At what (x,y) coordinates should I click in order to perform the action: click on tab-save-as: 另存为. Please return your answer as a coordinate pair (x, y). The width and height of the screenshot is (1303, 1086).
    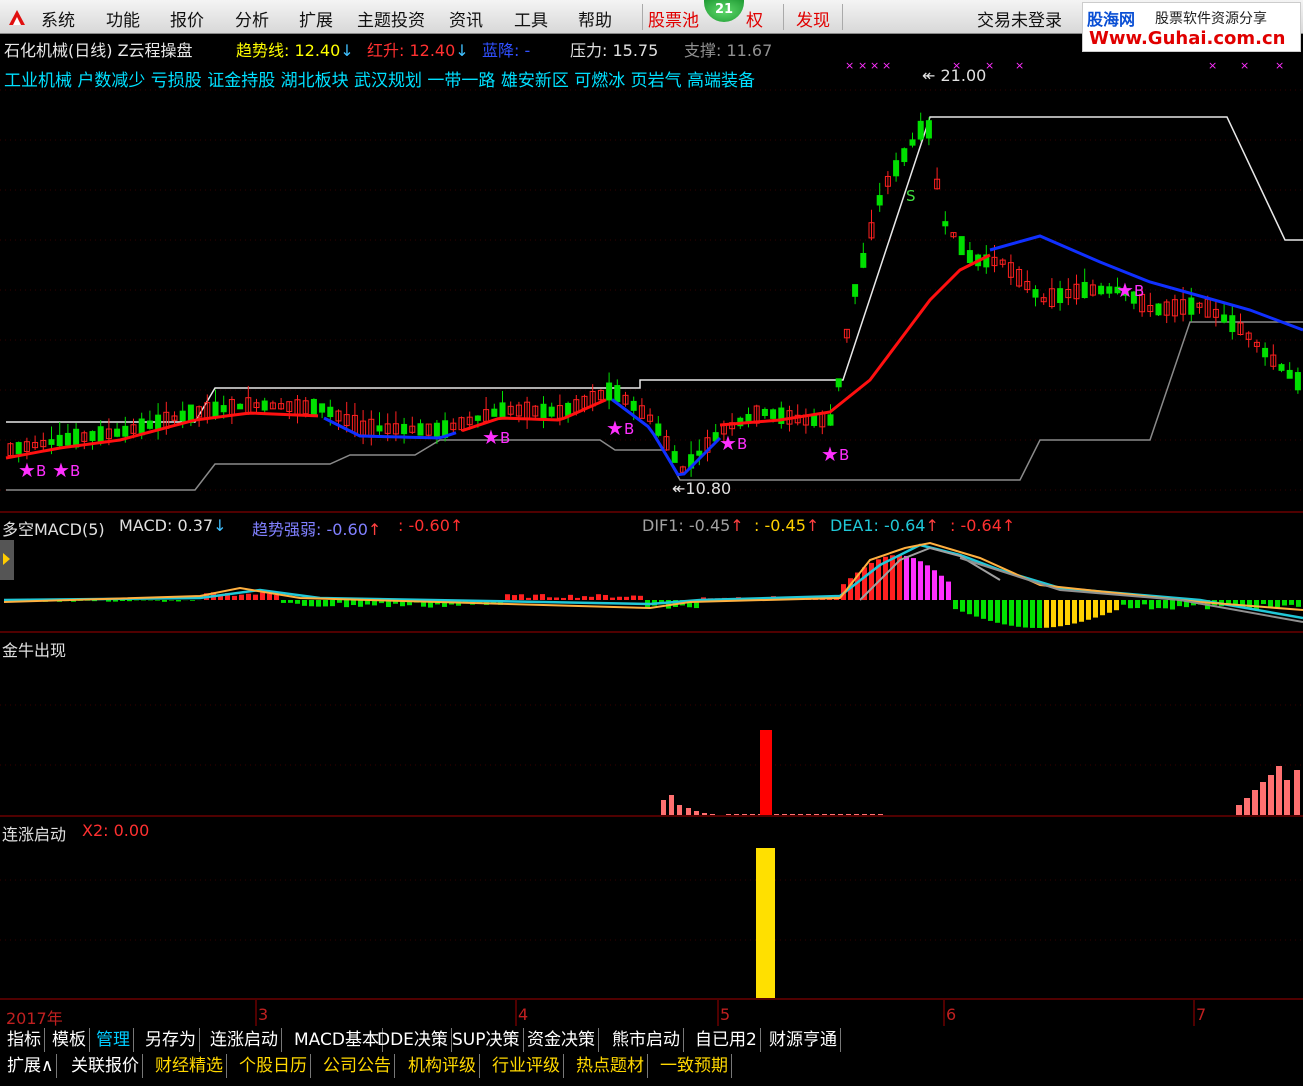
    Looking at the image, I should click on (171, 1040).